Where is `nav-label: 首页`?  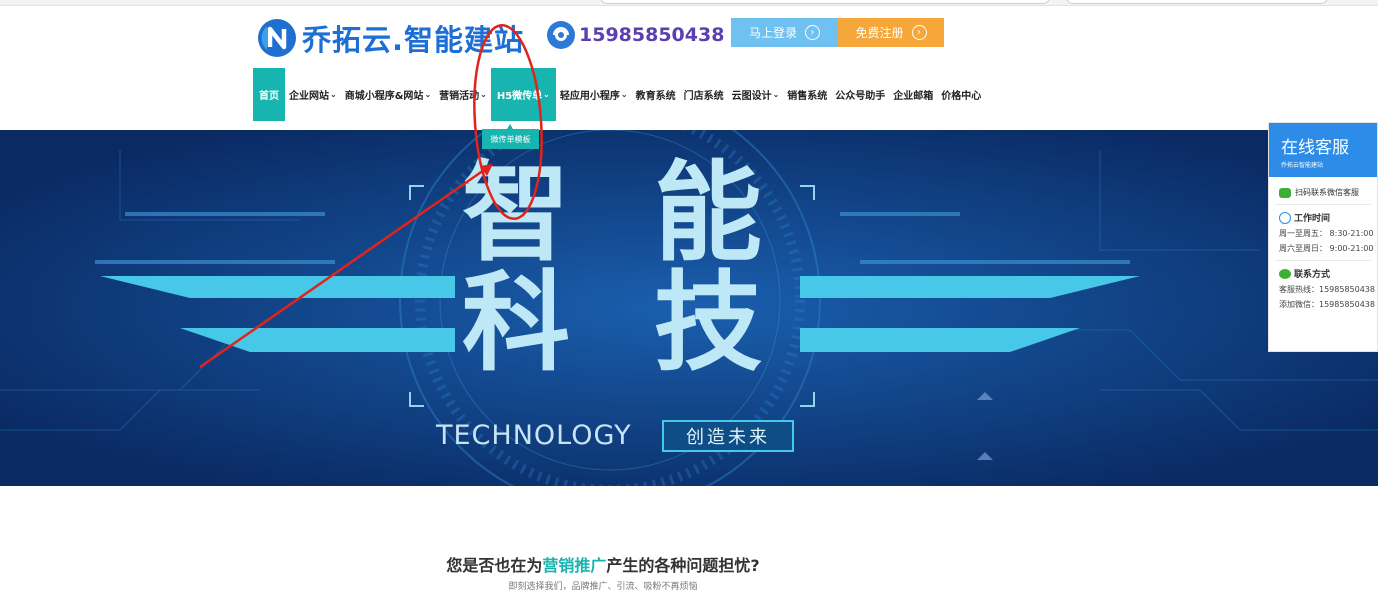
nav-label: 首页 is located at coordinates (269, 96).